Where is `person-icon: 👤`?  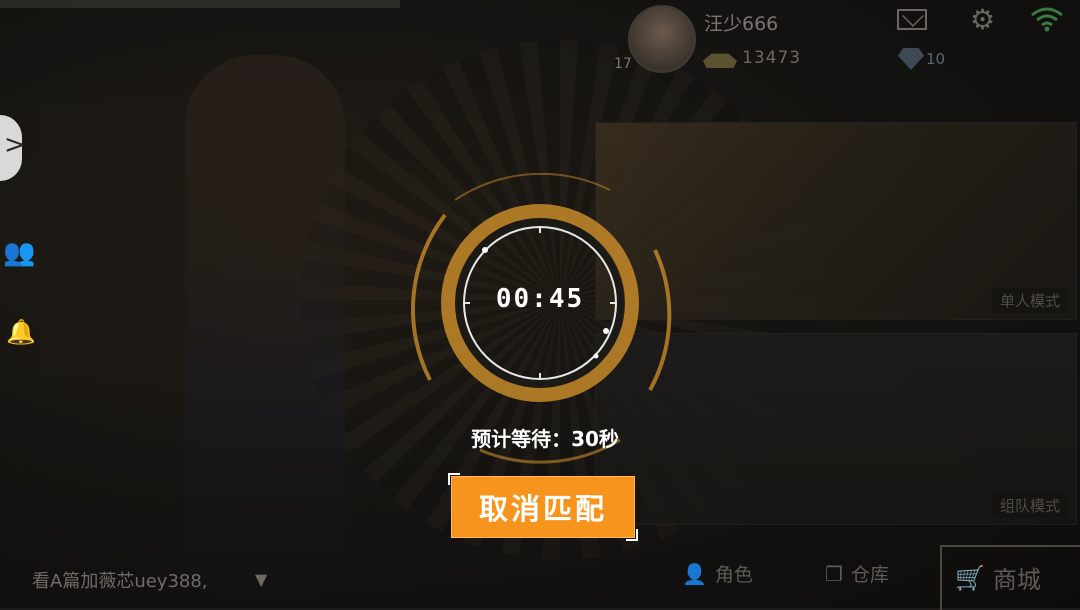 person-icon: 👤 is located at coordinates (694, 573).